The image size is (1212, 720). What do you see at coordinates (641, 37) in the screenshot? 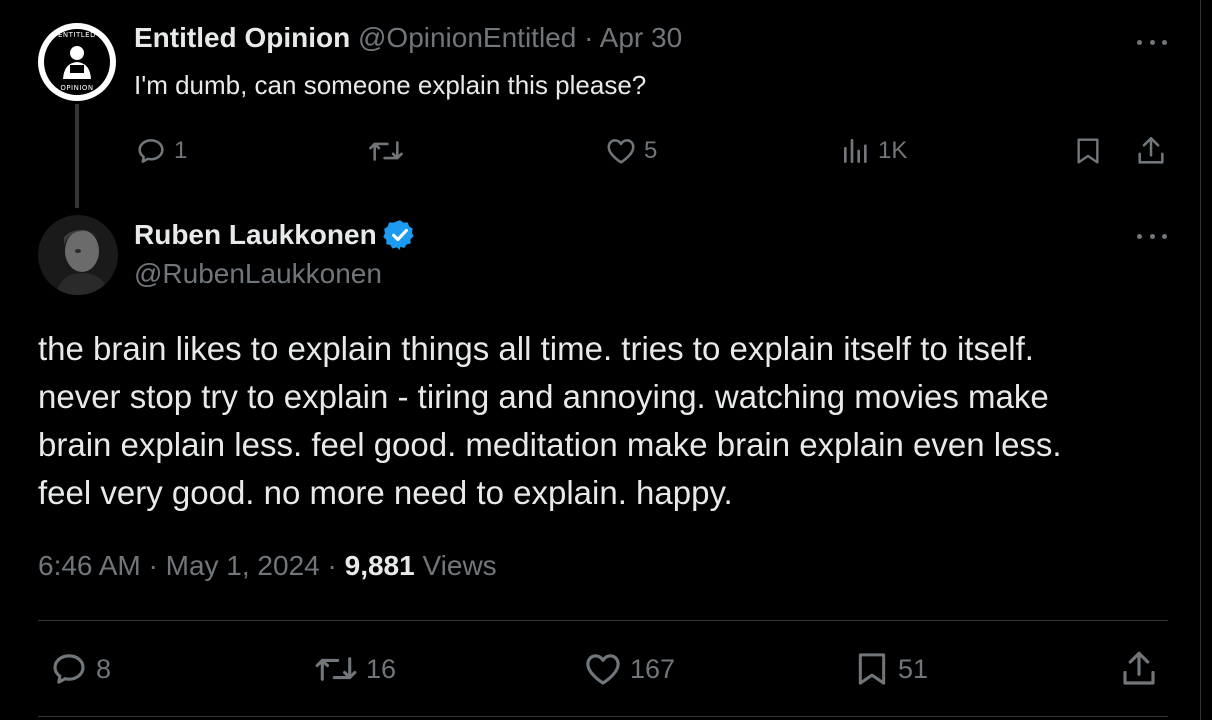
I see `tweet-date: Apr 30` at bounding box center [641, 37].